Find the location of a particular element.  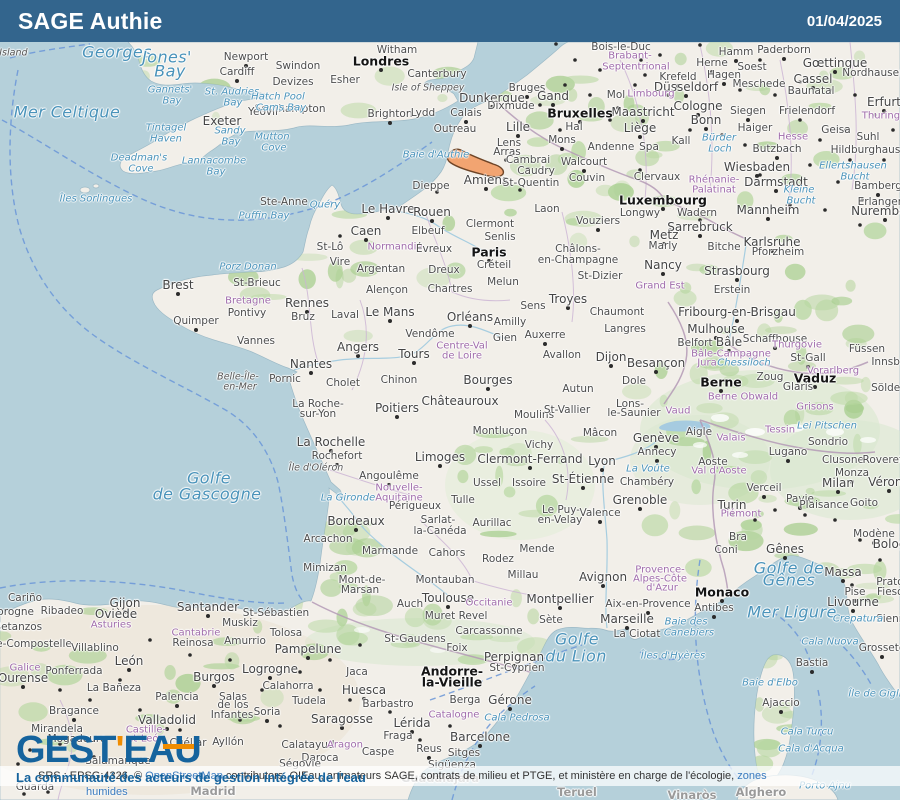

logo-orange-bar is located at coordinates (178, 746).